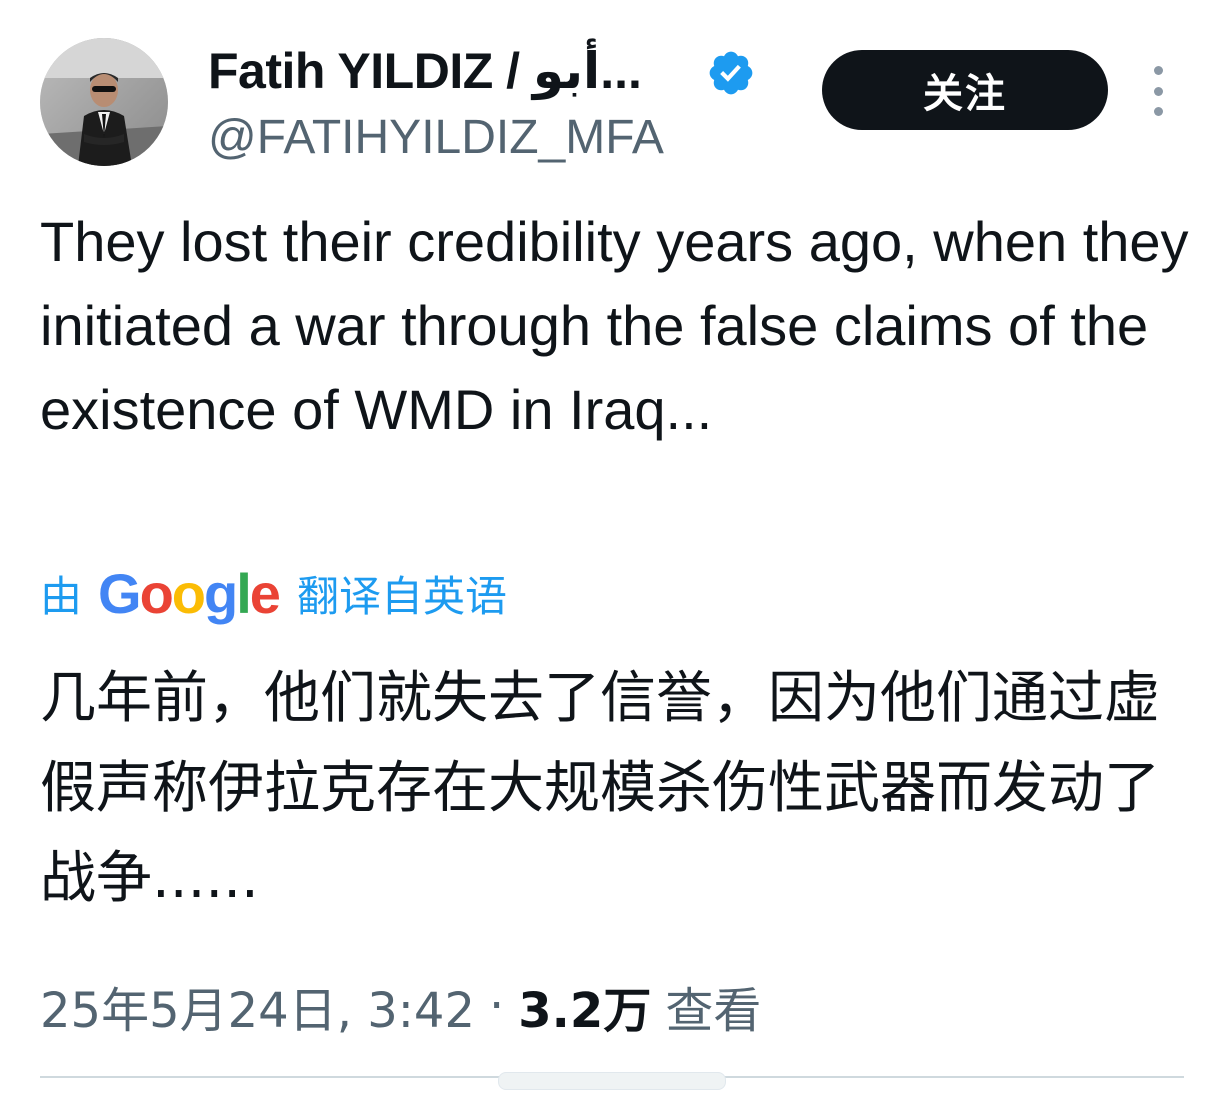  Describe the element at coordinates (257, 1006) in the screenshot. I see `tweet-timestamp: 25年5月24日, 3:42` at that location.